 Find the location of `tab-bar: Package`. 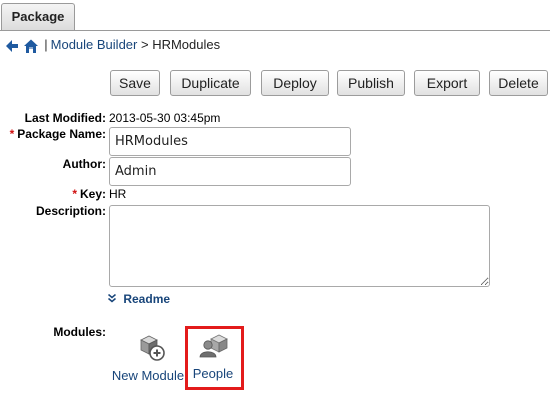

tab-bar: Package is located at coordinates (275, 15).